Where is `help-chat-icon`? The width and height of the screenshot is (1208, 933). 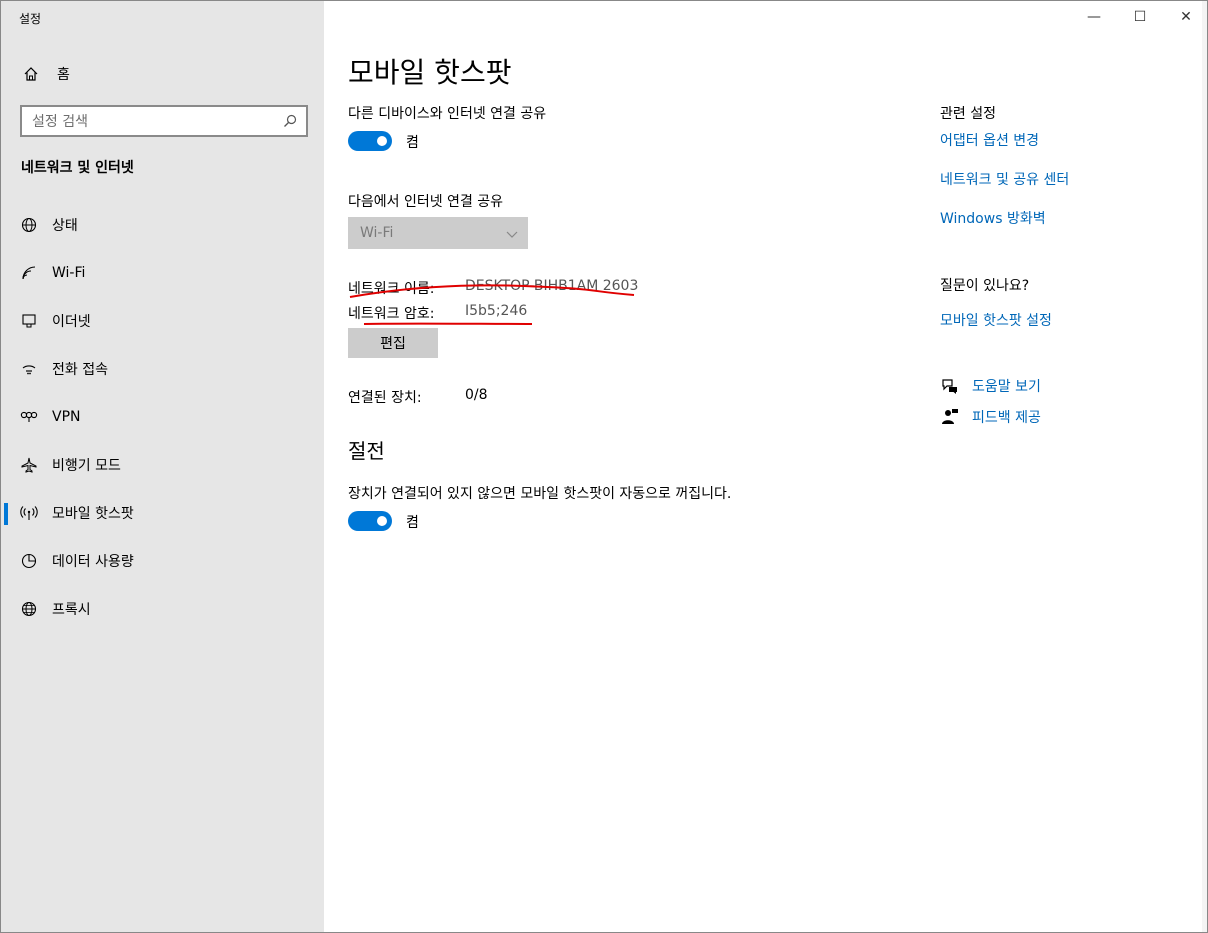
help-chat-icon is located at coordinates (950, 386).